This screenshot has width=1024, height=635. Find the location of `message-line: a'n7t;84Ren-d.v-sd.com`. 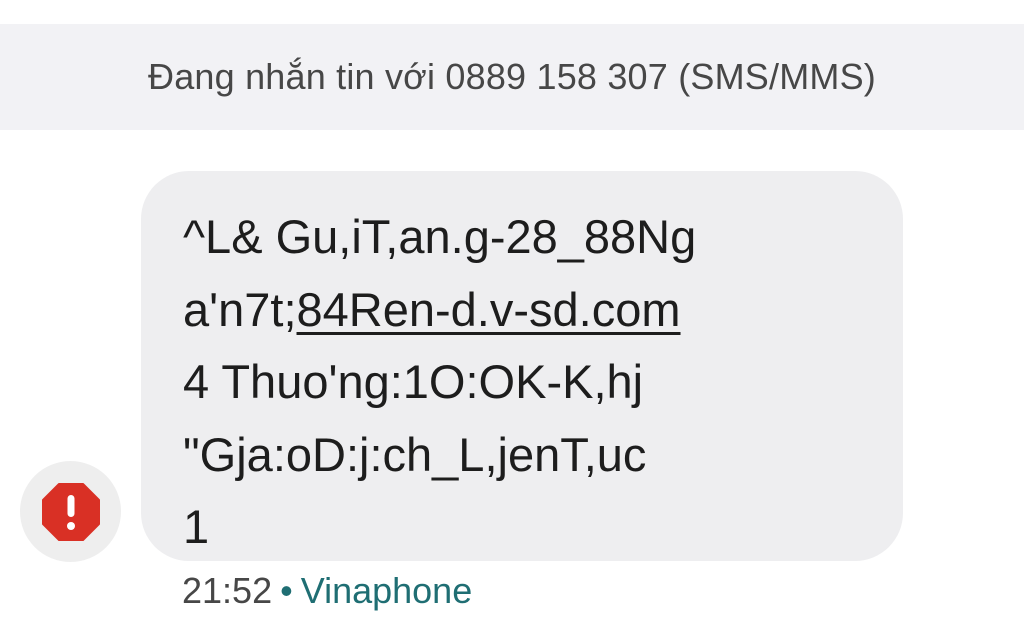

message-line: a'n7t;84Ren-d.v-sd.com is located at coordinates (523, 310).